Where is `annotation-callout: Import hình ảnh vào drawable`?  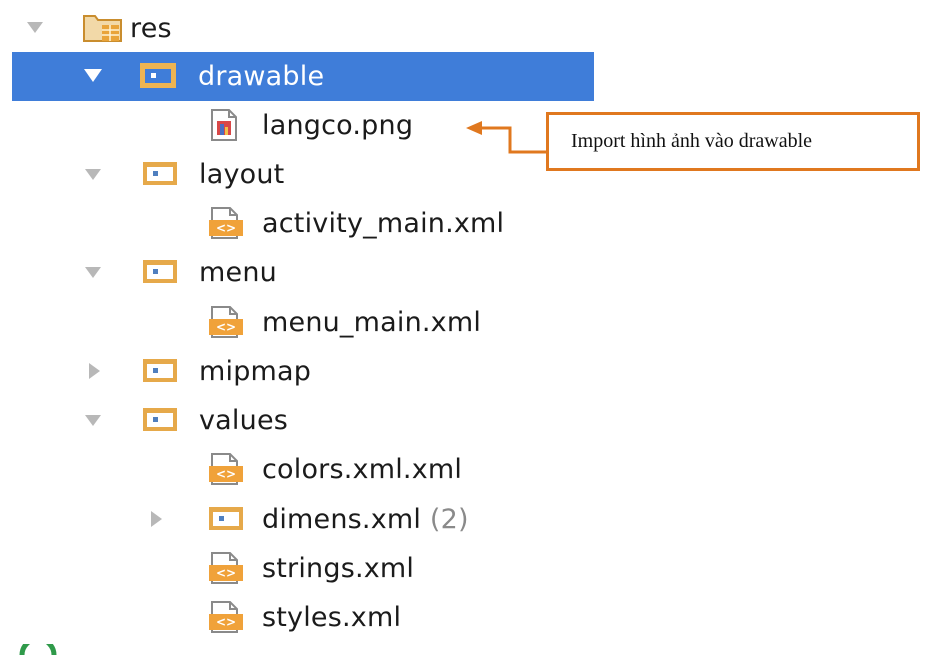
annotation-callout: Import hình ảnh vào drawable is located at coordinates (733, 141).